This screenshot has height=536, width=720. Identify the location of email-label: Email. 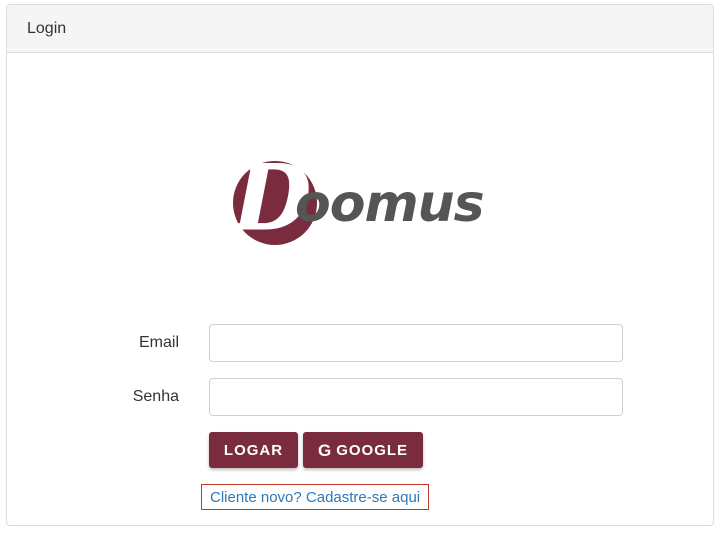
(158, 342).